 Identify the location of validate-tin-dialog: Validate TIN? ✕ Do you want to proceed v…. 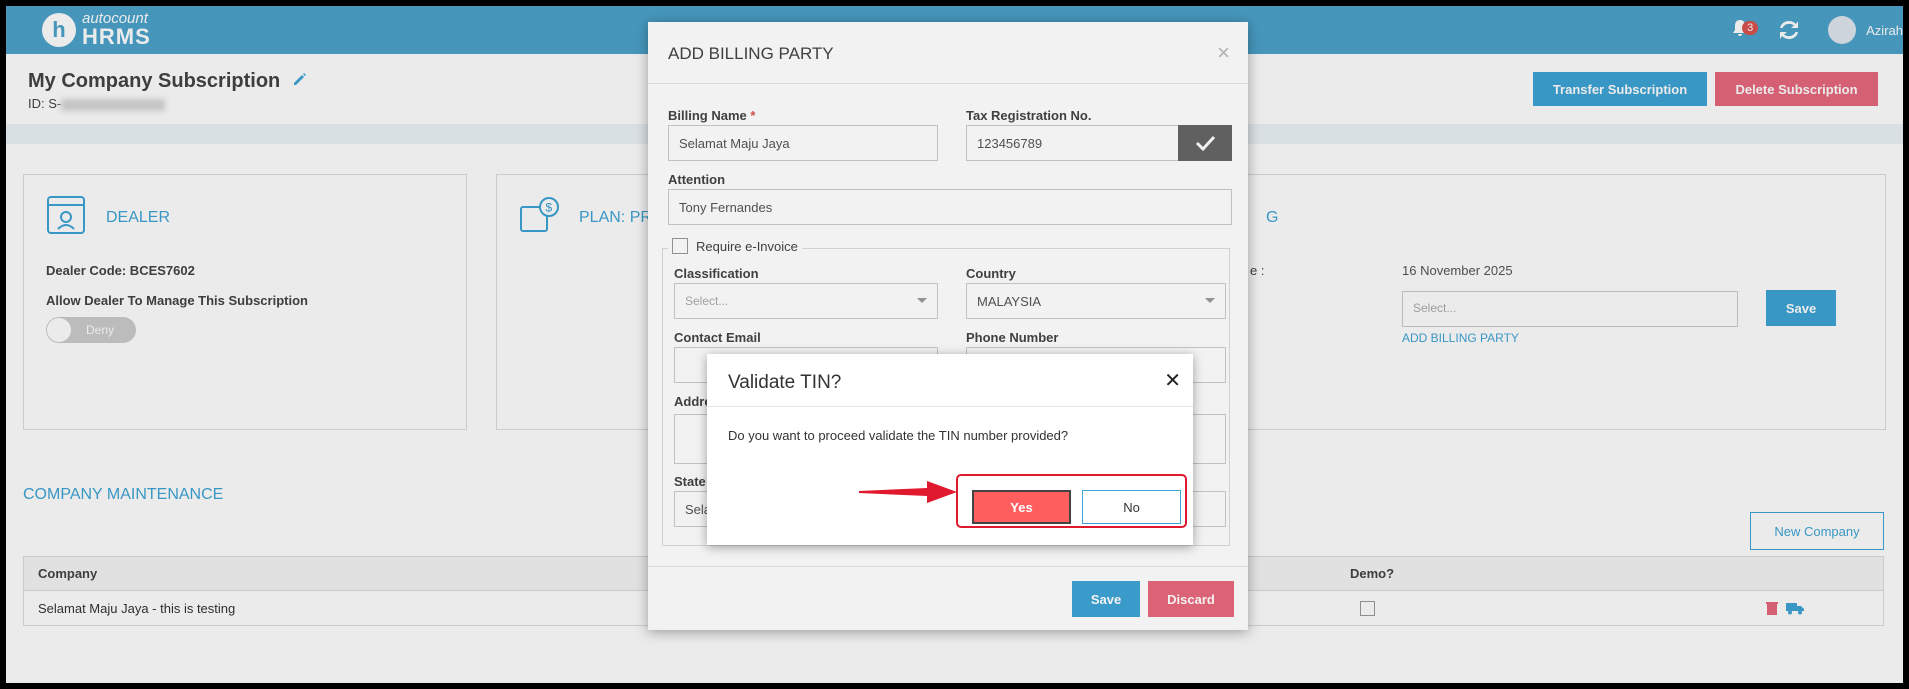
(950, 449).